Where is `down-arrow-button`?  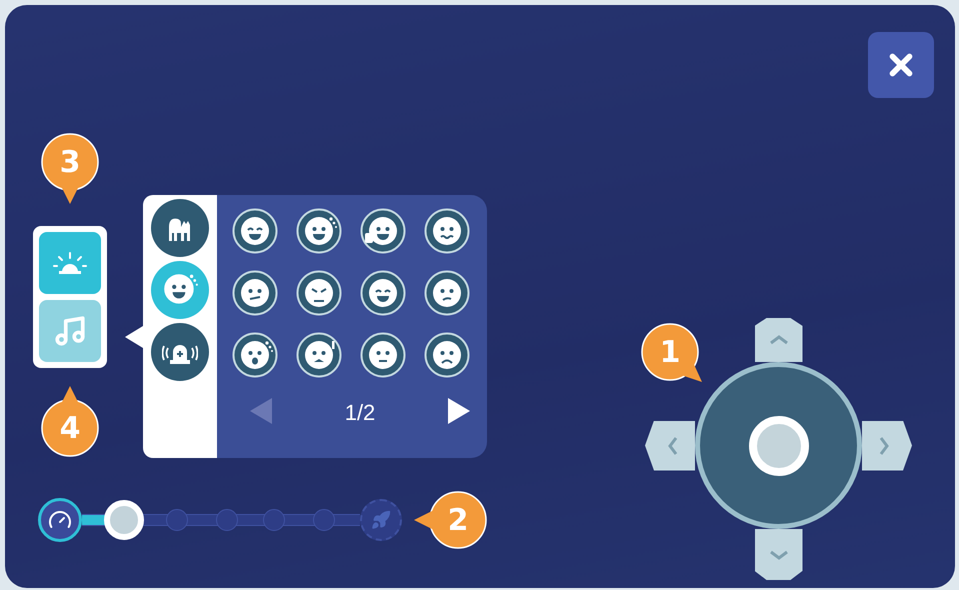 down-arrow-button is located at coordinates (778, 554).